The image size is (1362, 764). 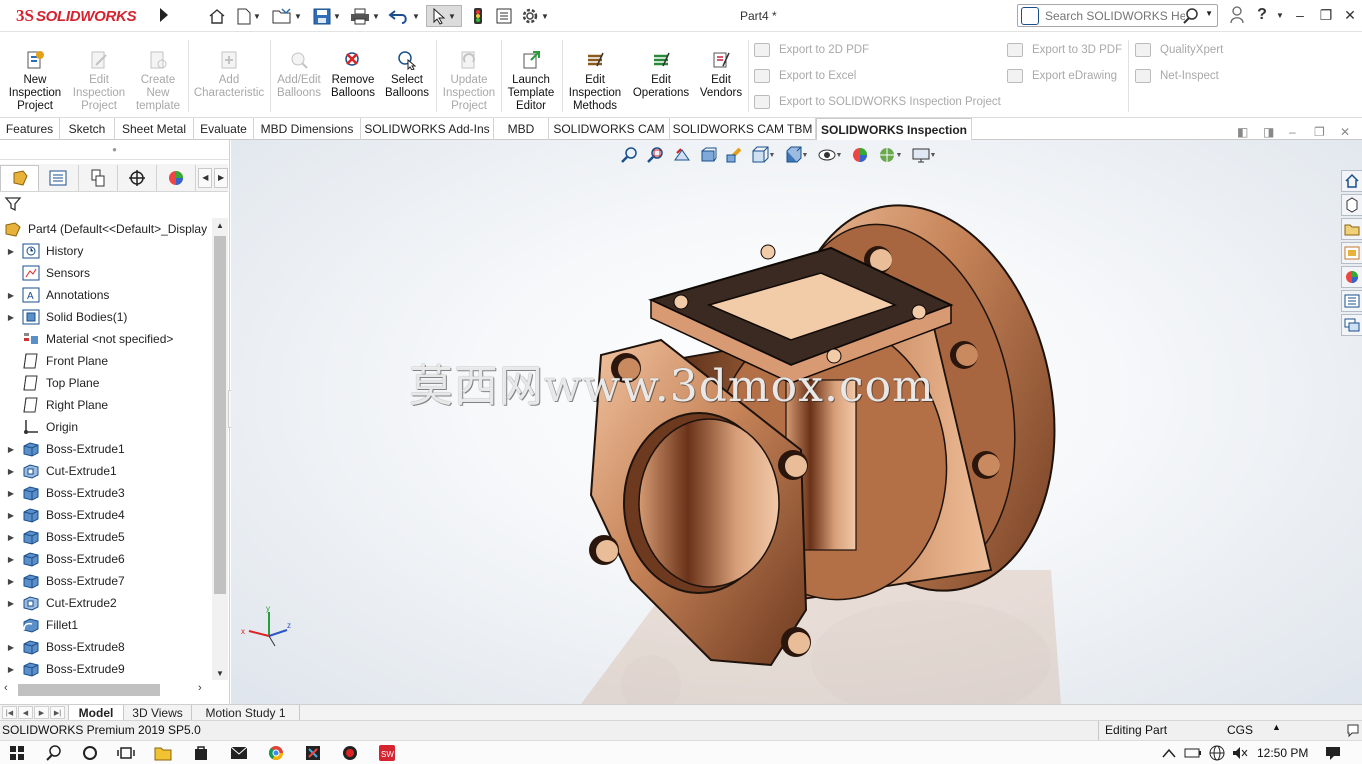 I want to click on show-hidden-icons-icon, so click(x=1169, y=753).